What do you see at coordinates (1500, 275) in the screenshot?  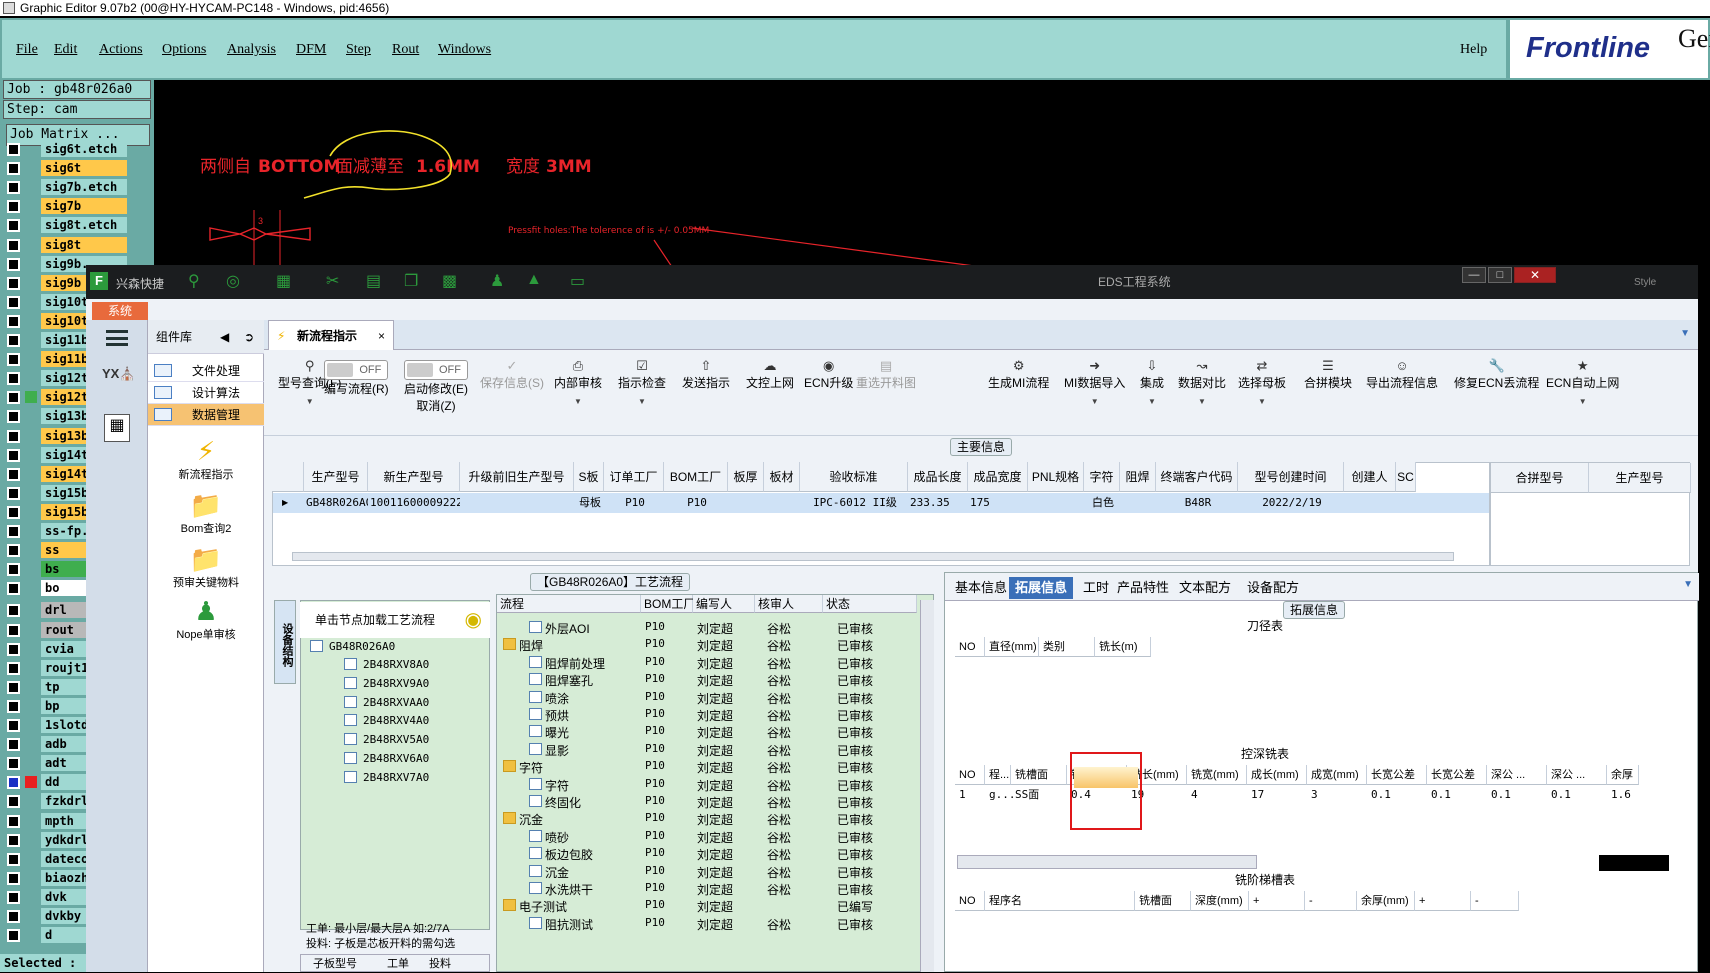 I see `maximize-button: □` at bounding box center [1500, 275].